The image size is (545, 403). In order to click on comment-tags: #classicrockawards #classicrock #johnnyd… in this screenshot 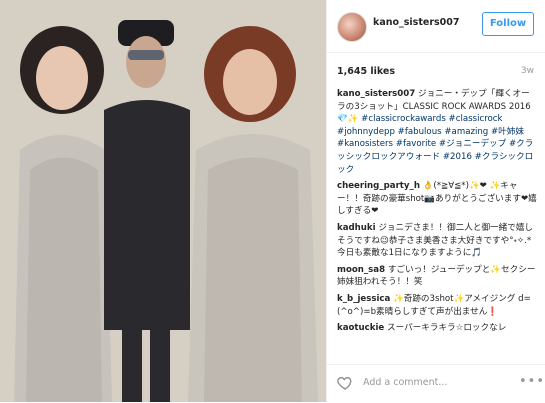, I will do `click(435, 144)`.